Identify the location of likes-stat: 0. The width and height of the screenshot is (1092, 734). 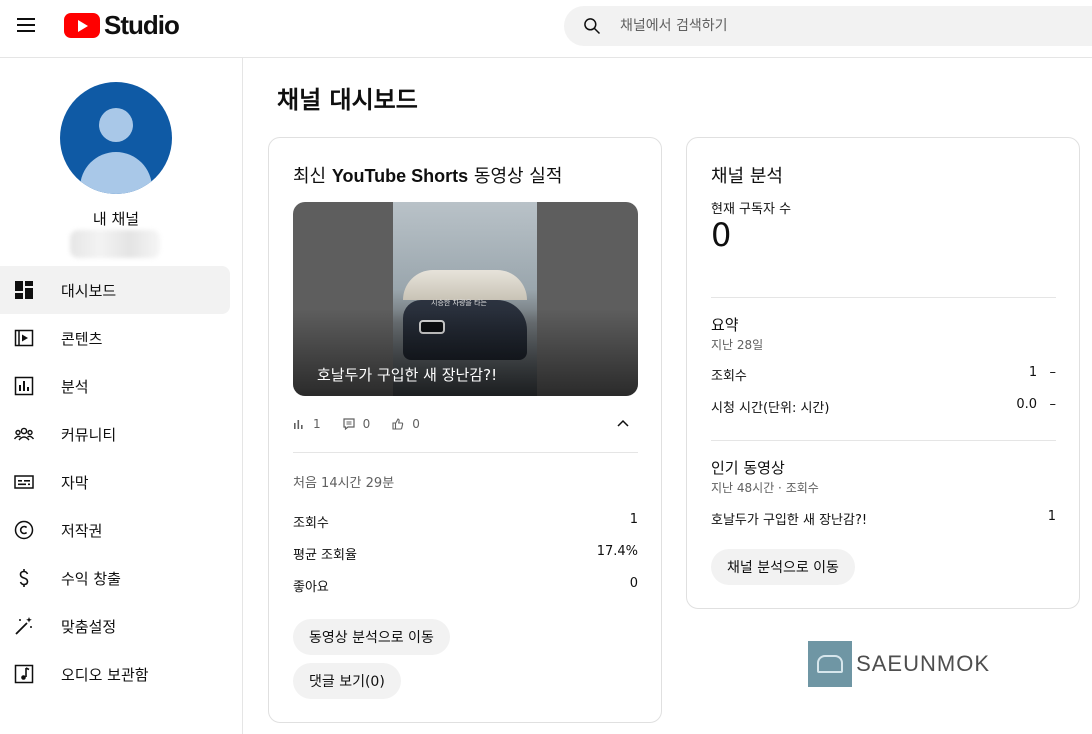
(406, 424).